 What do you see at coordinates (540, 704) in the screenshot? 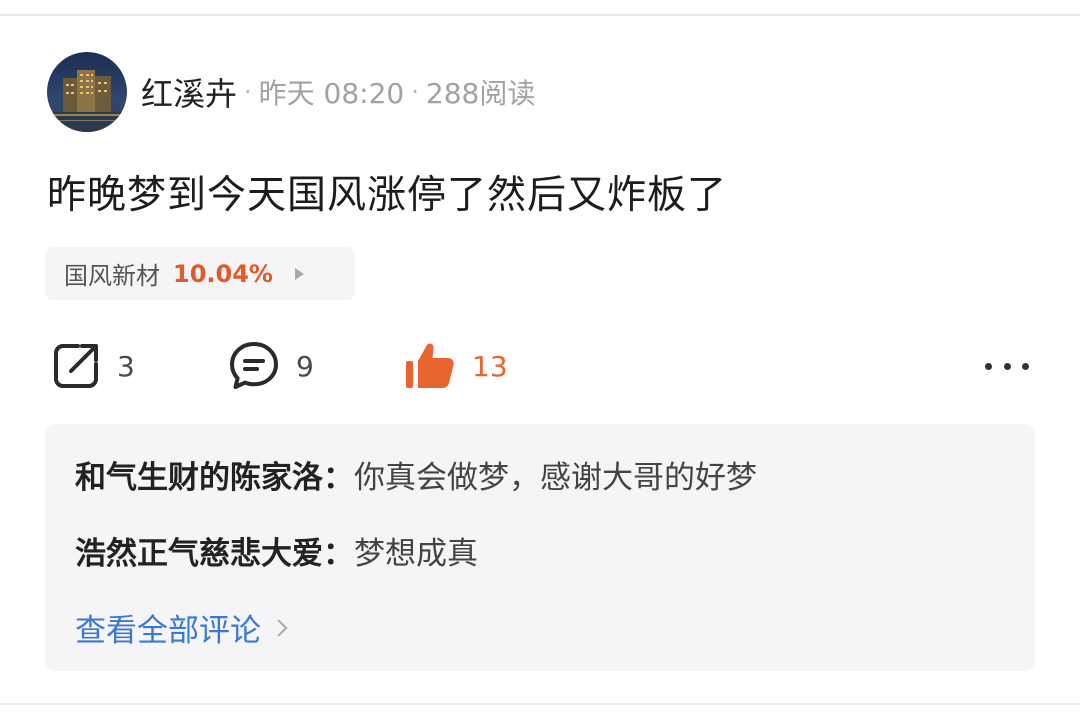
I see `bottom-divider` at bounding box center [540, 704].